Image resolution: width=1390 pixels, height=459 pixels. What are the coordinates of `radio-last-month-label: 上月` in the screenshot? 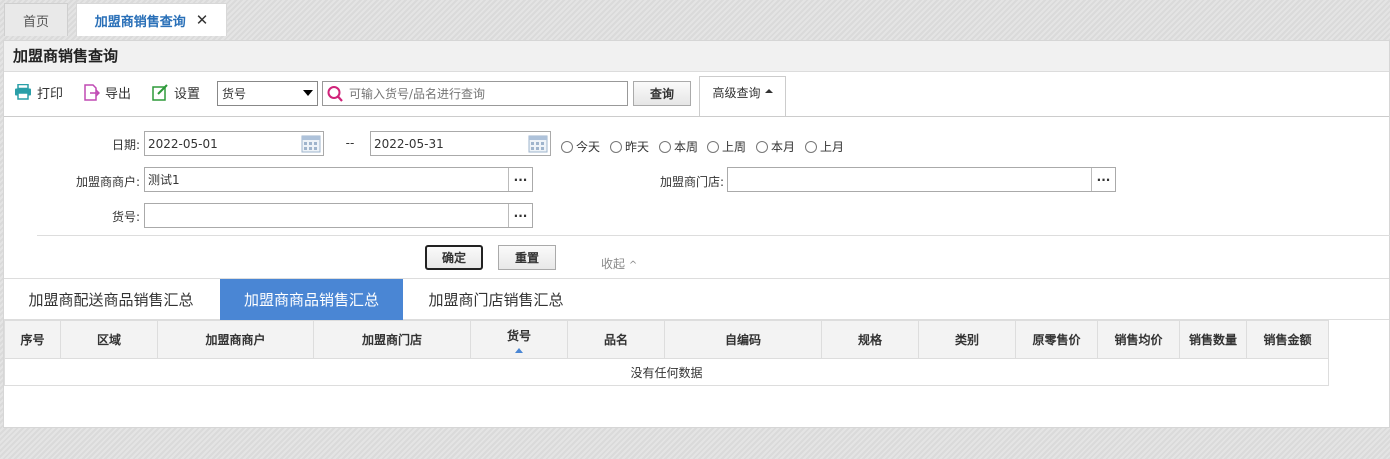 It's located at (832, 147).